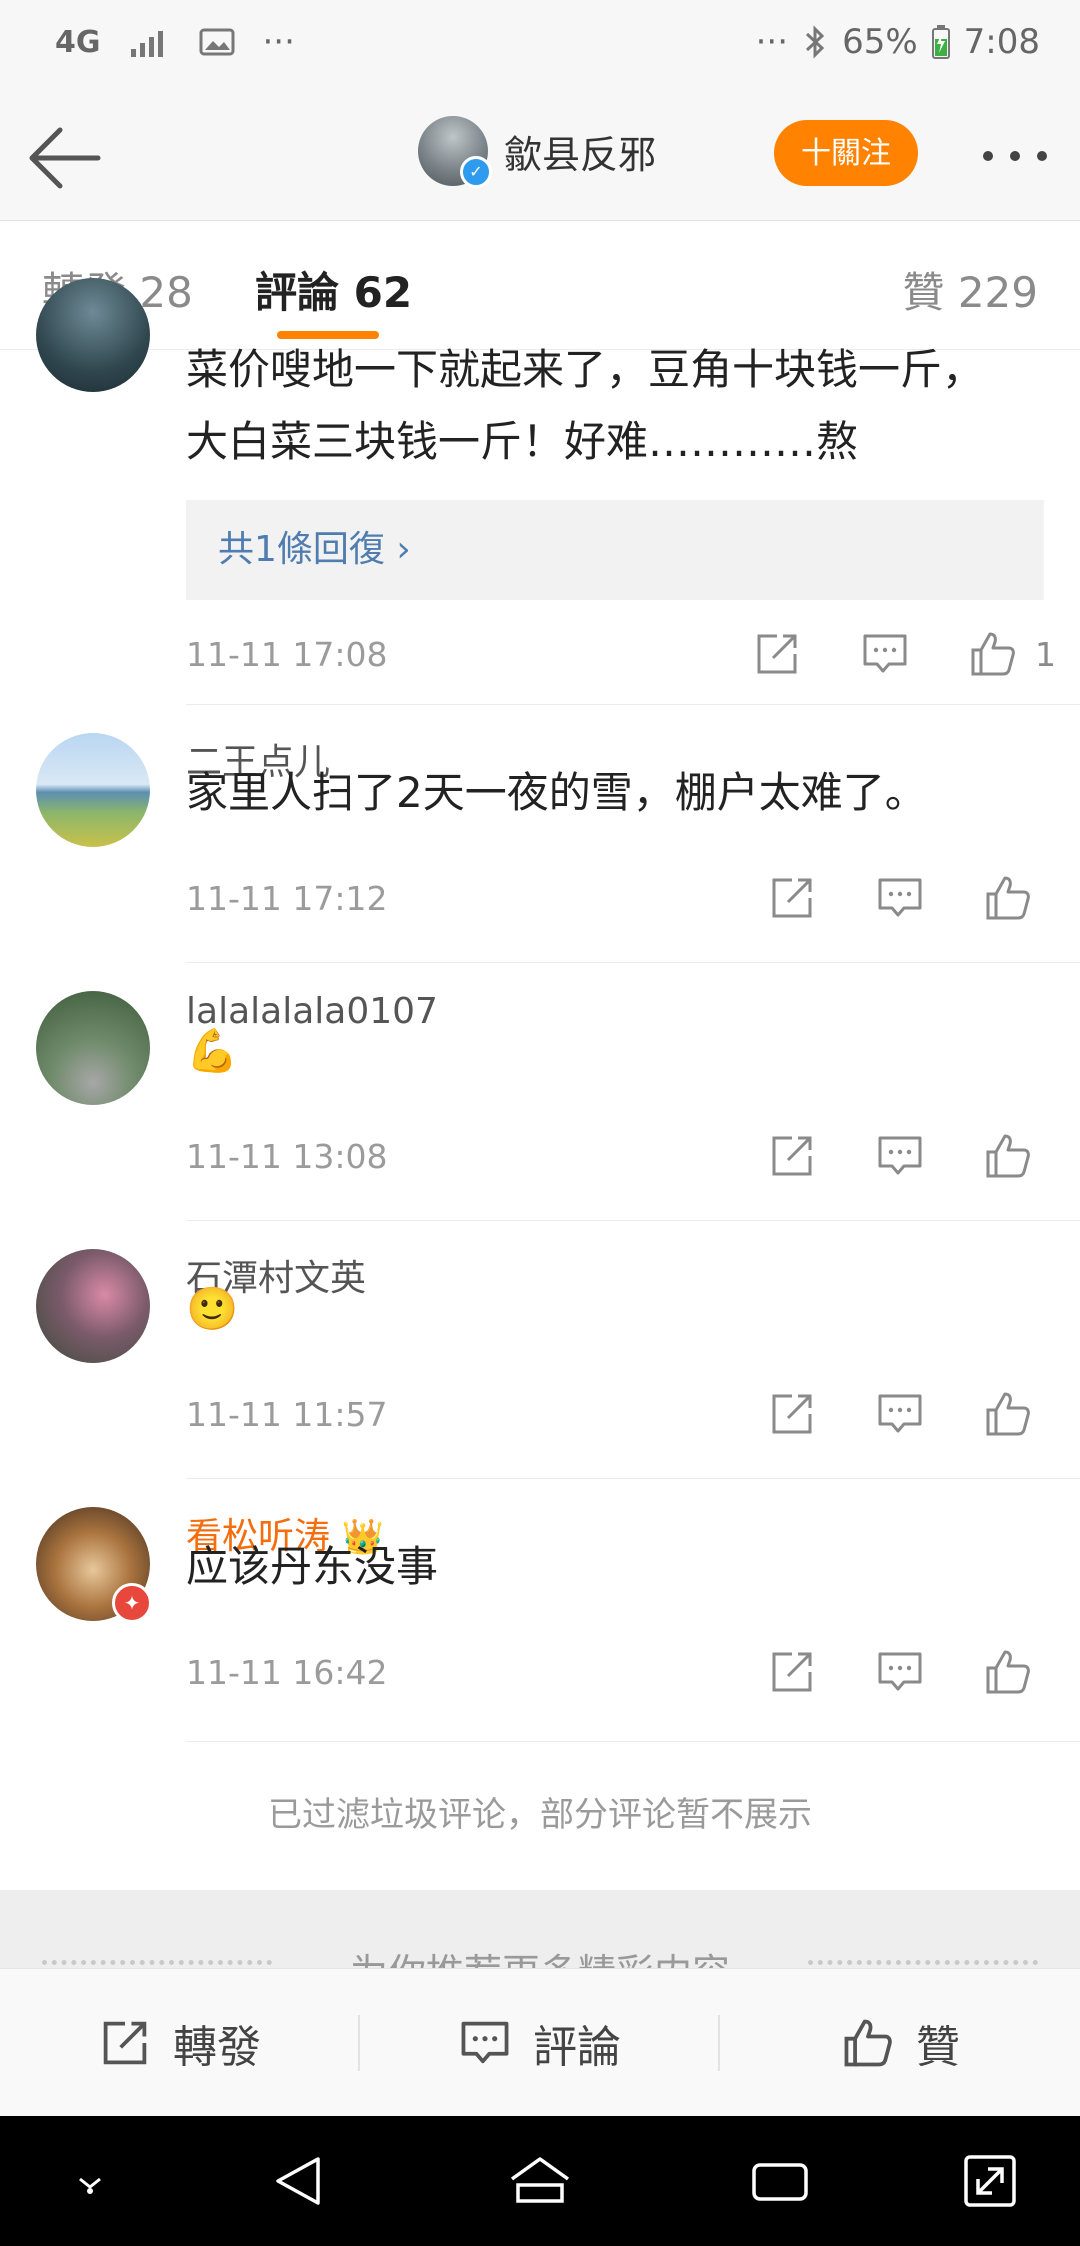 This screenshot has height=2246, width=1080. What do you see at coordinates (94, 1565) in the screenshot?
I see `user-avatar: ✦` at bounding box center [94, 1565].